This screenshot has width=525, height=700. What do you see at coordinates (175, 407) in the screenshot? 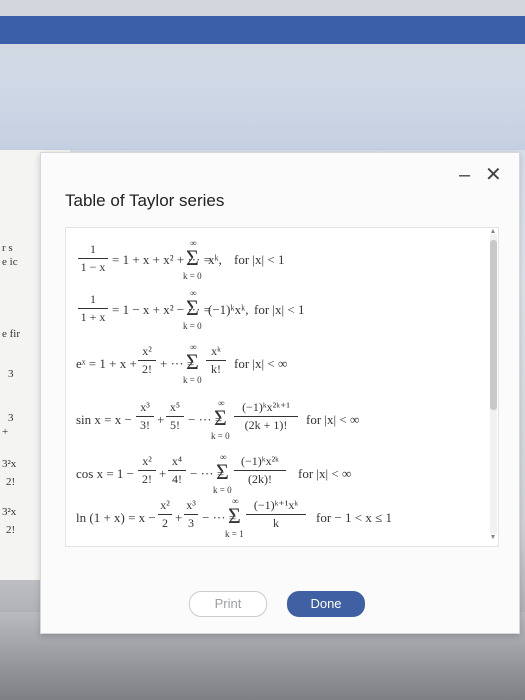
I see `fraction-numerator: x⁵` at bounding box center [175, 407].